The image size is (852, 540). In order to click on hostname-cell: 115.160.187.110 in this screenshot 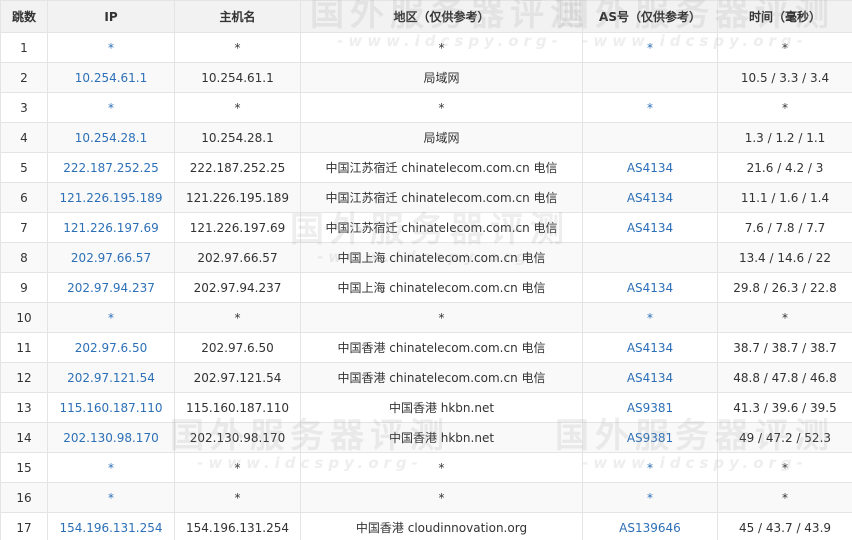, I will do `click(237, 407)`.